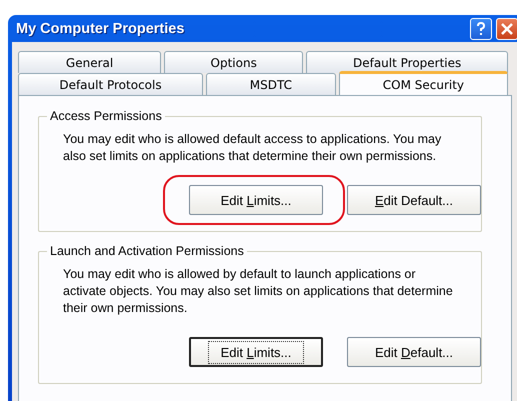 The width and height of the screenshot is (517, 401). I want to click on close-icon, so click(507, 28).